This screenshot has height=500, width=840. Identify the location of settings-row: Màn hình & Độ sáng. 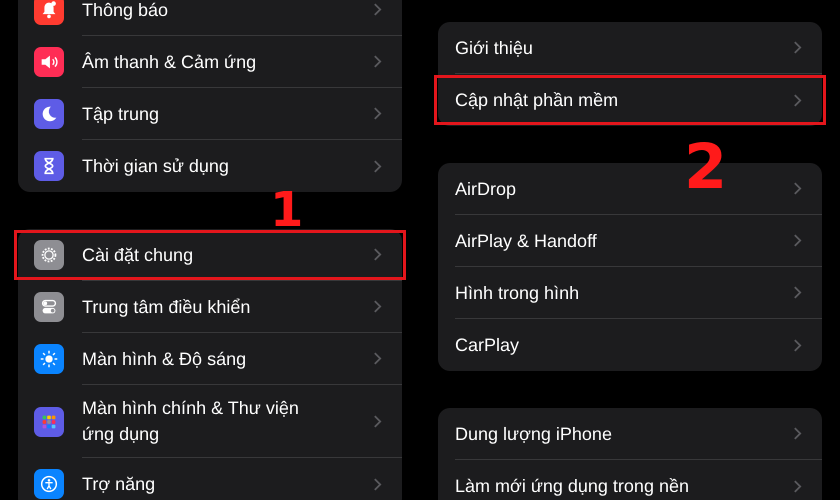
(210, 359).